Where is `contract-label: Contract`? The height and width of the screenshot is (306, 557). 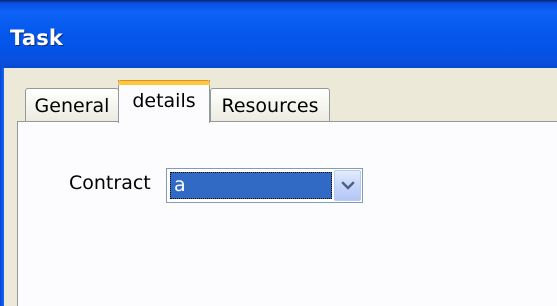
contract-label: Contract is located at coordinates (110, 183).